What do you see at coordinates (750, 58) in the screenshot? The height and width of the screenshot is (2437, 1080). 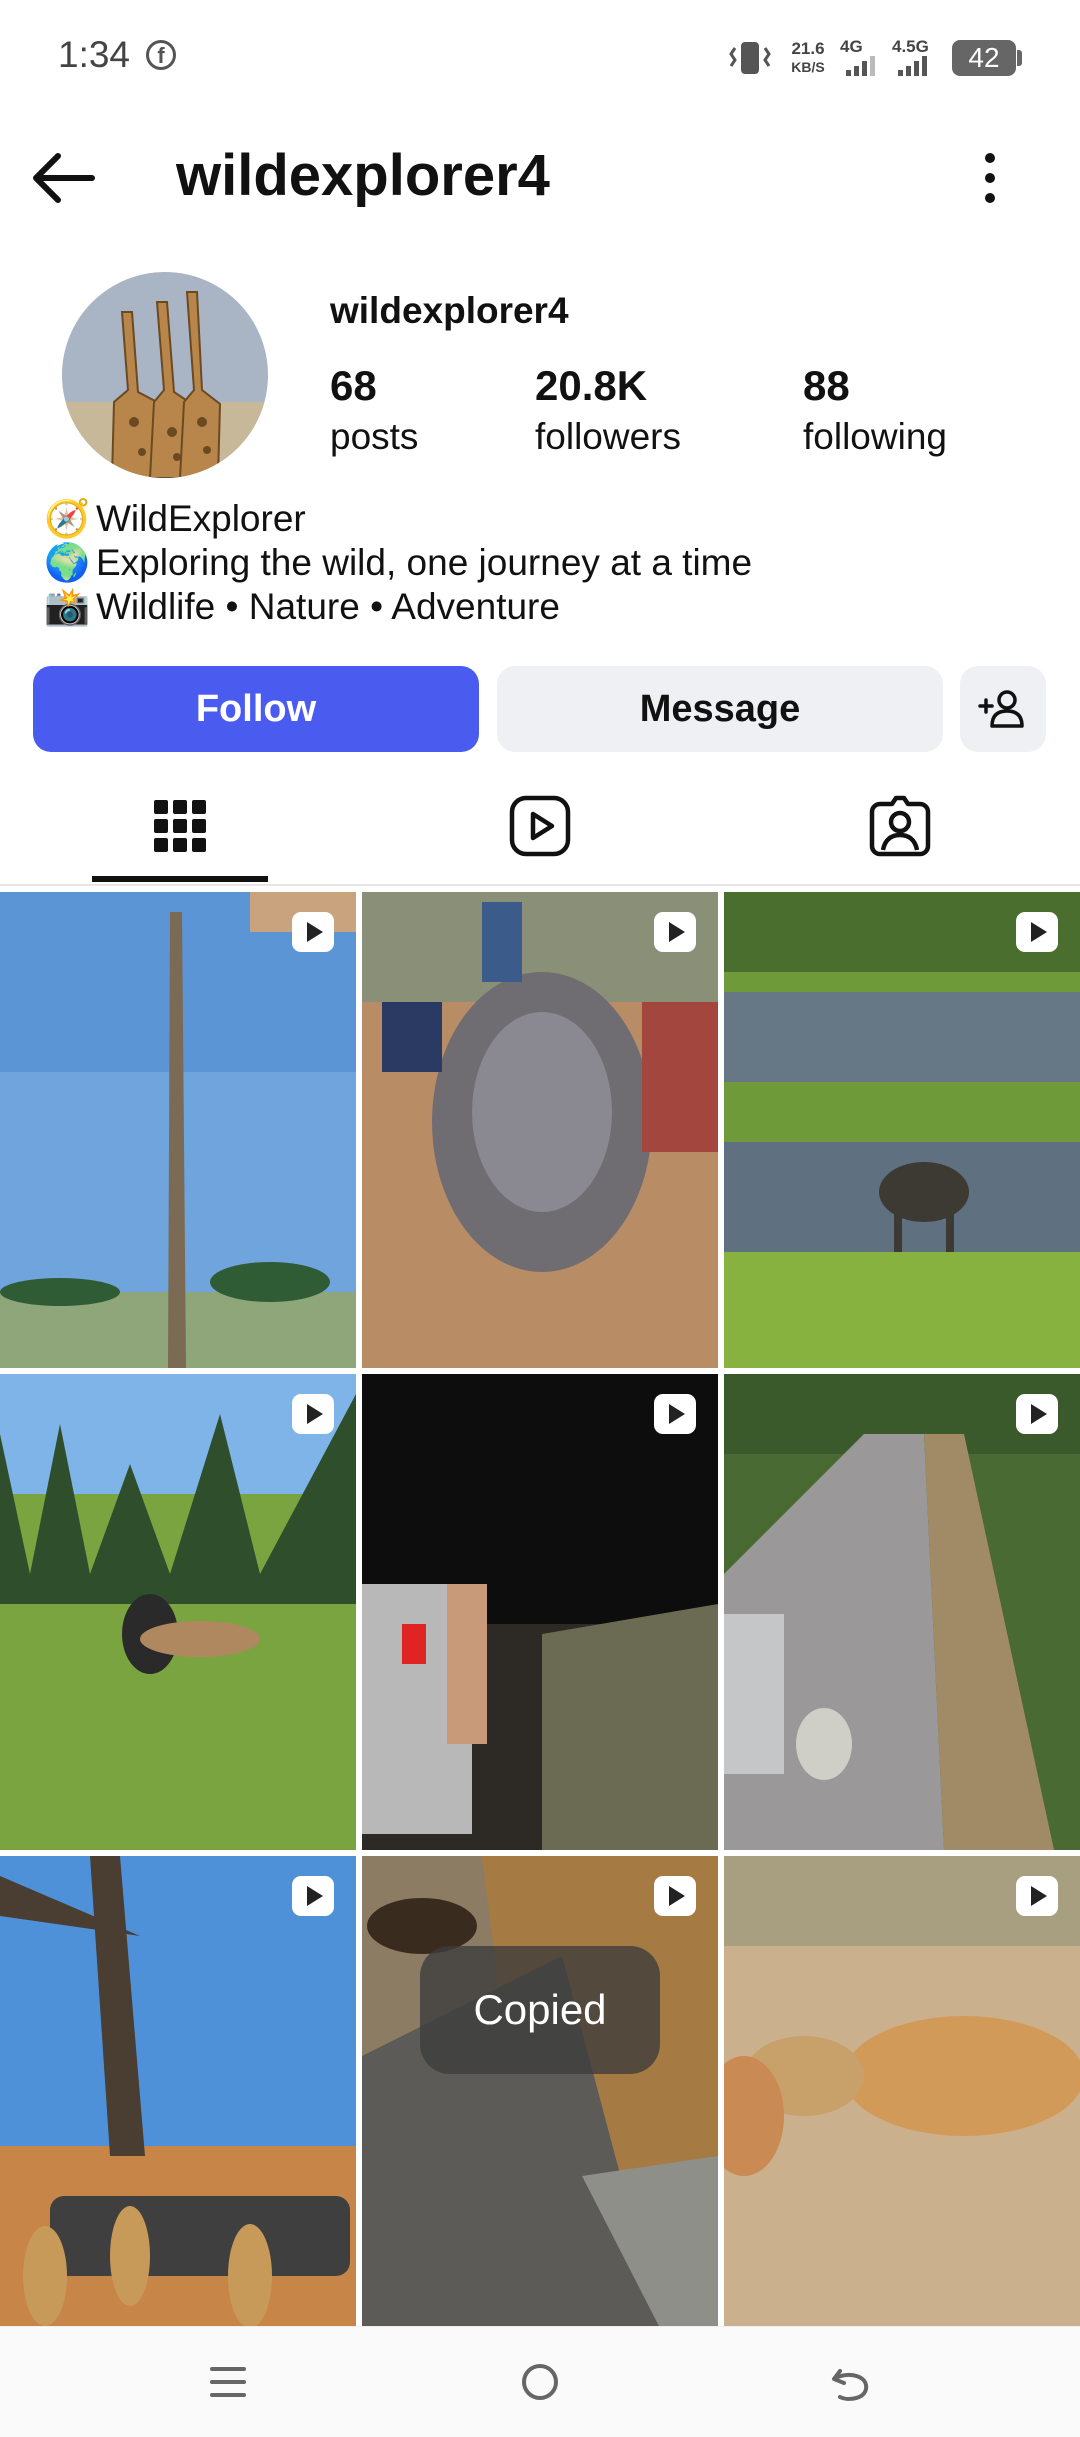 I see `vibrate-icon` at bounding box center [750, 58].